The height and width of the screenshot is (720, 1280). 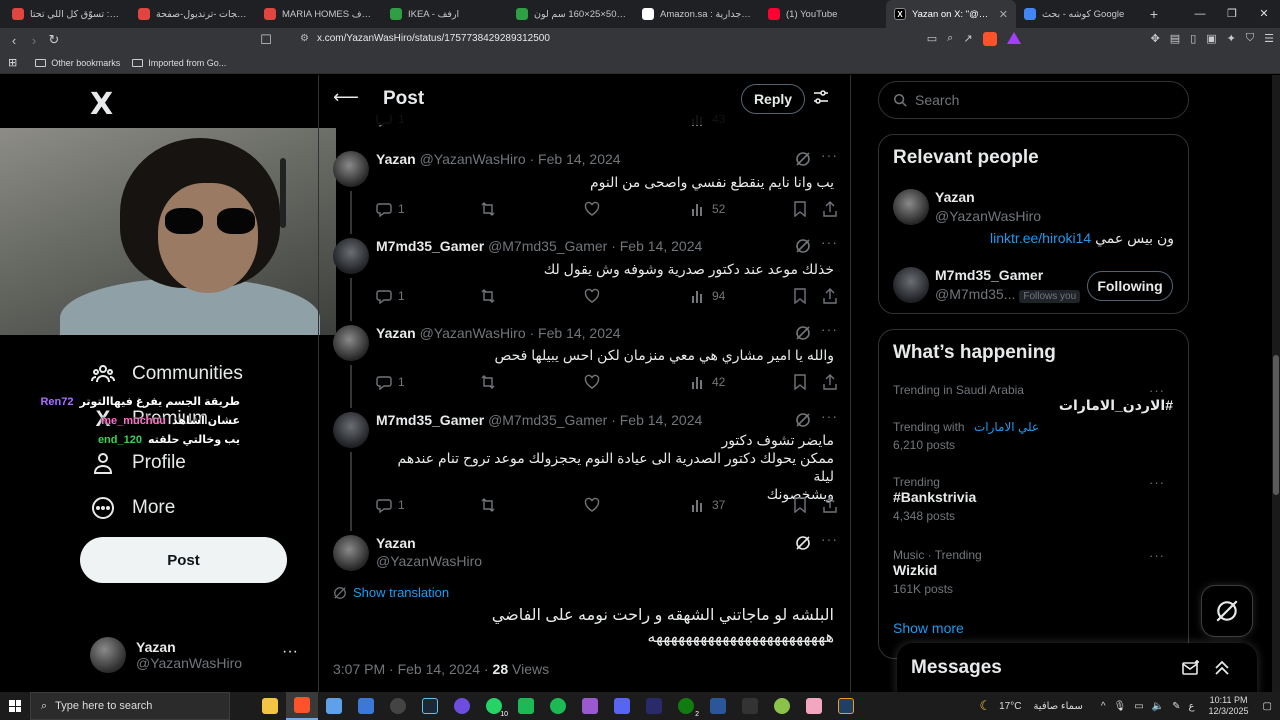 What do you see at coordinates (391, 592) in the screenshot?
I see `show-translation-link: Show translation` at bounding box center [391, 592].